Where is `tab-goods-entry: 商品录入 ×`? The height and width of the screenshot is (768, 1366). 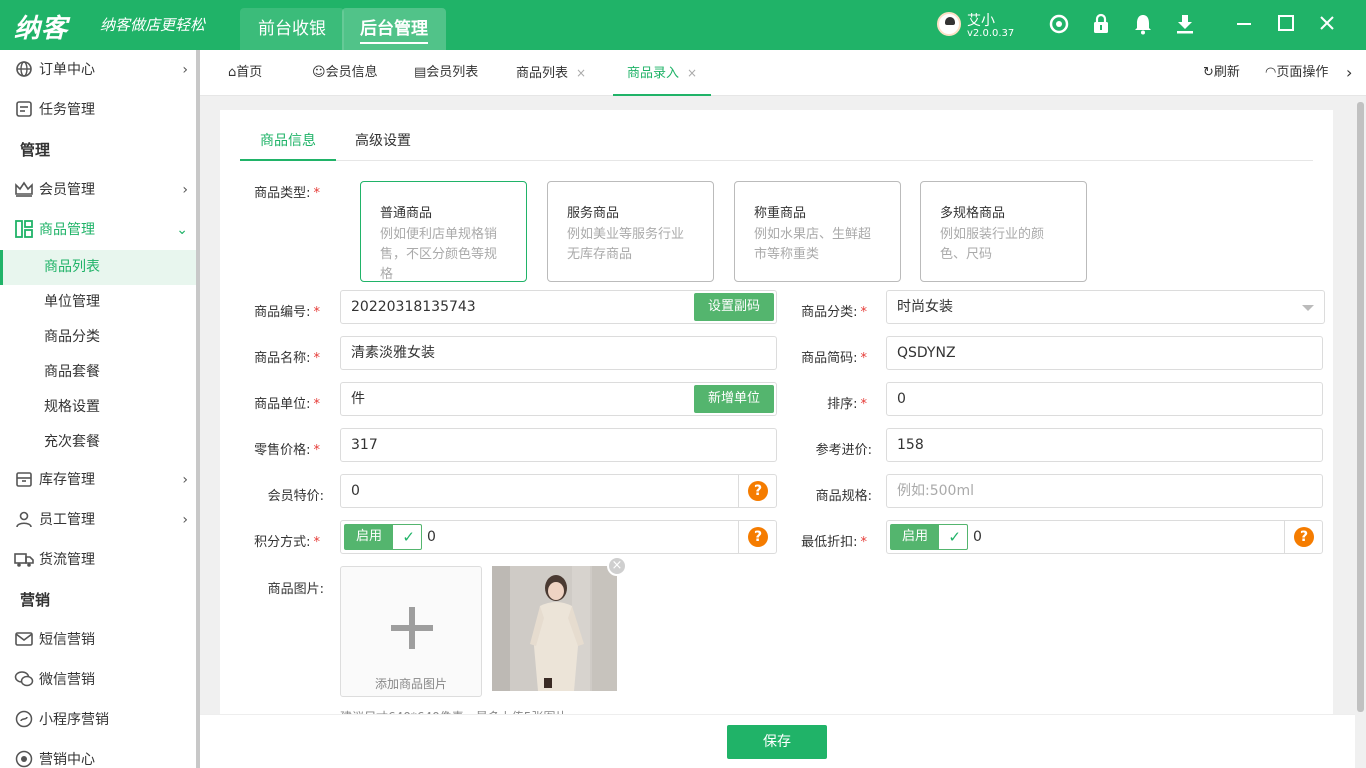 tab-goods-entry: 商品录入 × is located at coordinates (662, 73).